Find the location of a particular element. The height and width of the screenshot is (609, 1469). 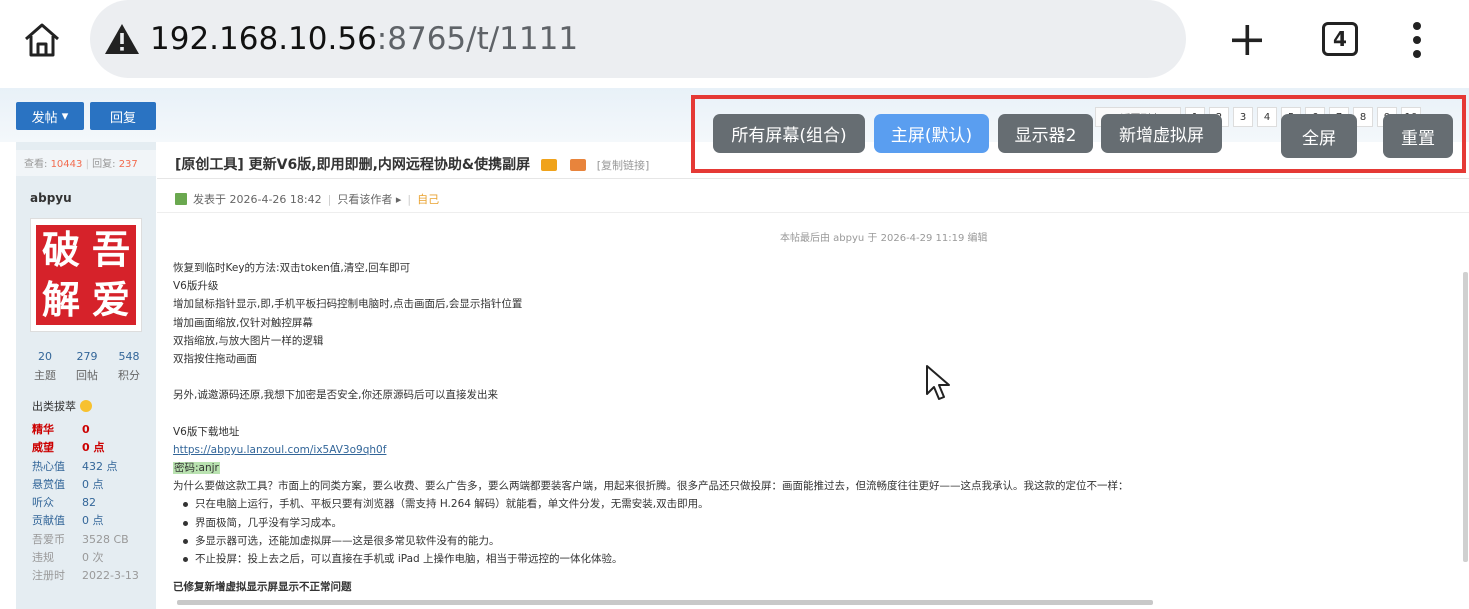

hot-badge-icon is located at coordinates (548, 165).